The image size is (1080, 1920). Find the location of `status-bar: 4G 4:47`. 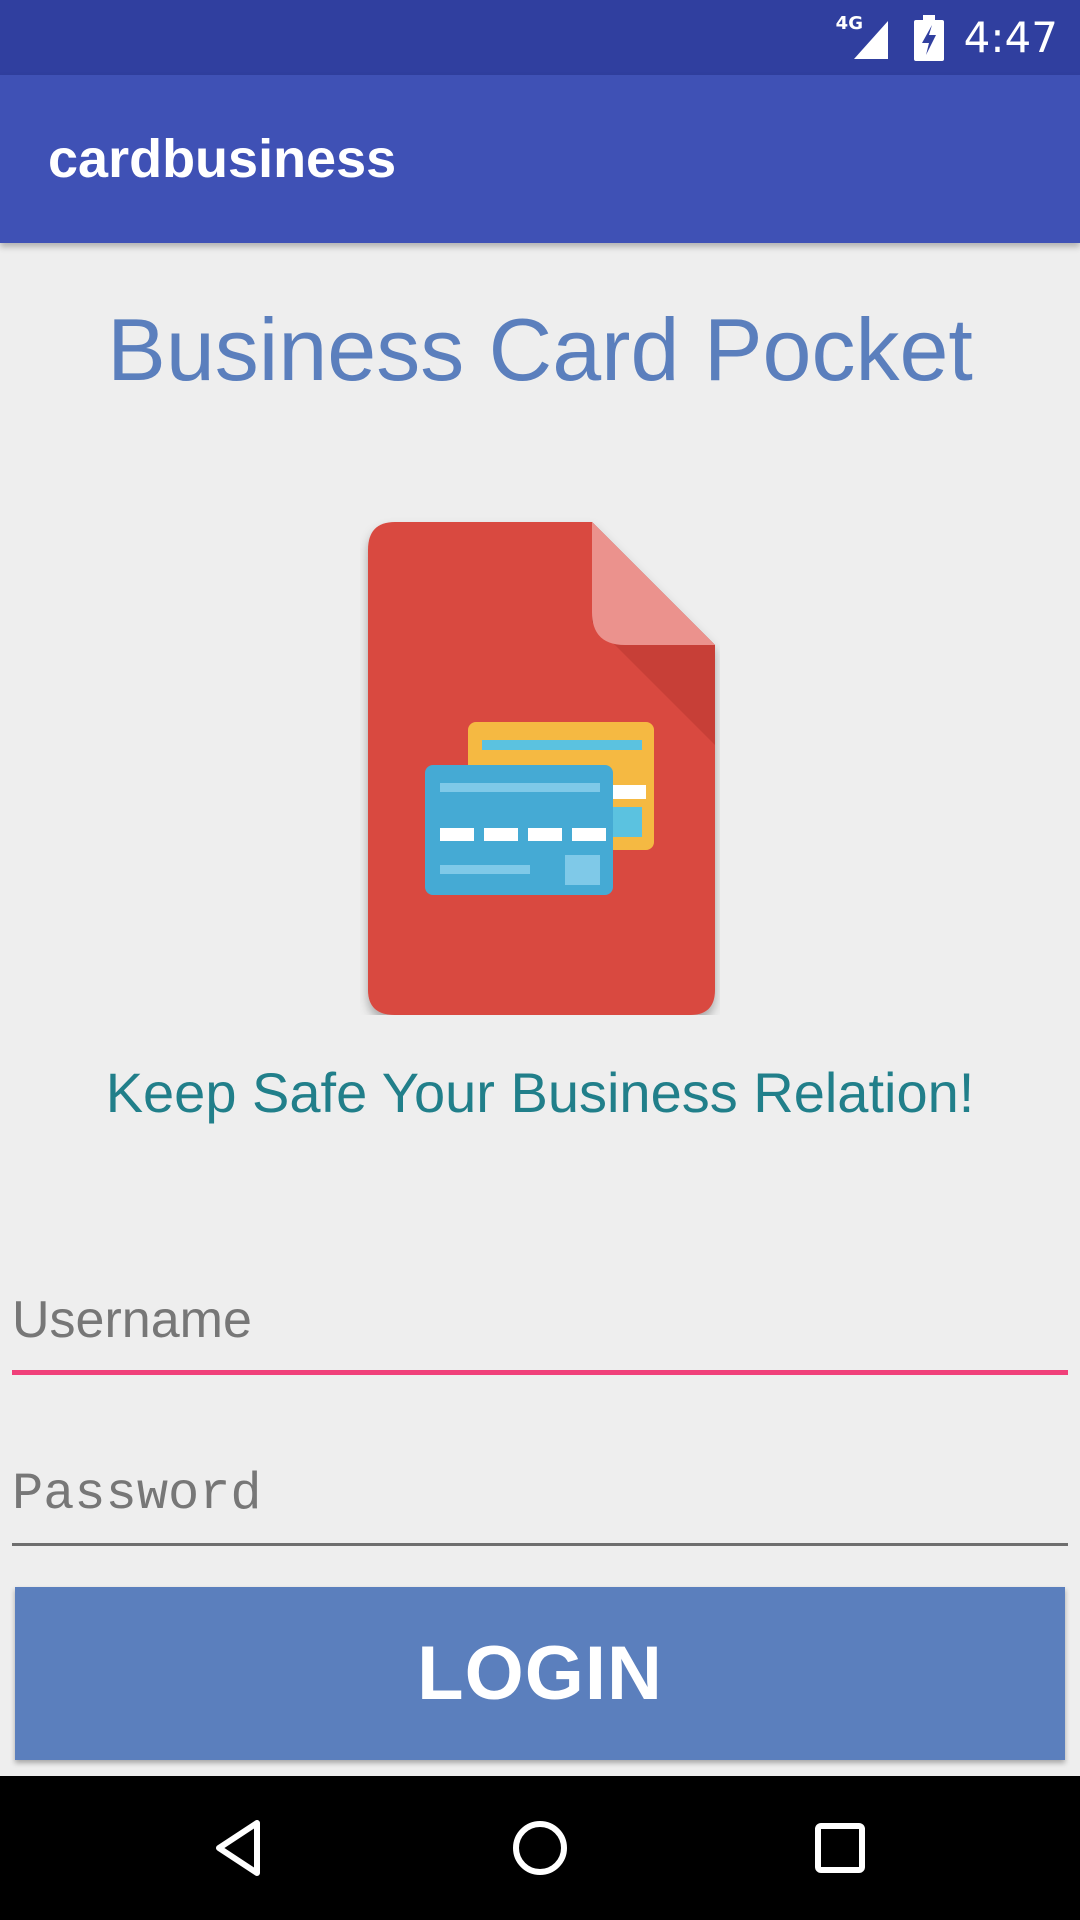

status-bar: 4G 4:47 is located at coordinates (540, 37).